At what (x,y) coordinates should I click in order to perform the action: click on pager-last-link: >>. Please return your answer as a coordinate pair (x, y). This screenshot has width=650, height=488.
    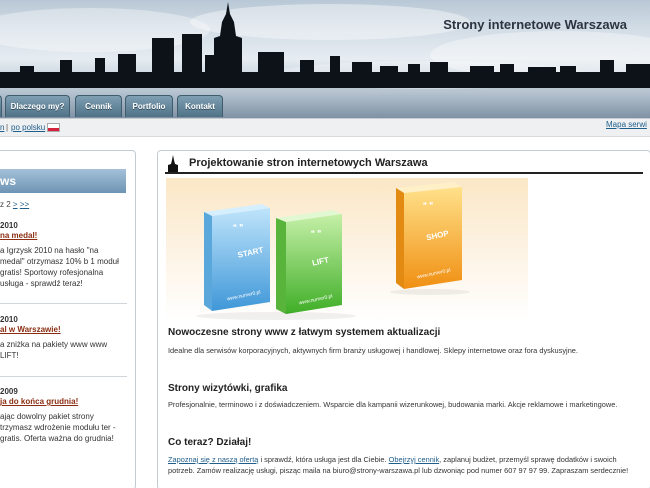
    Looking at the image, I should click on (24, 204).